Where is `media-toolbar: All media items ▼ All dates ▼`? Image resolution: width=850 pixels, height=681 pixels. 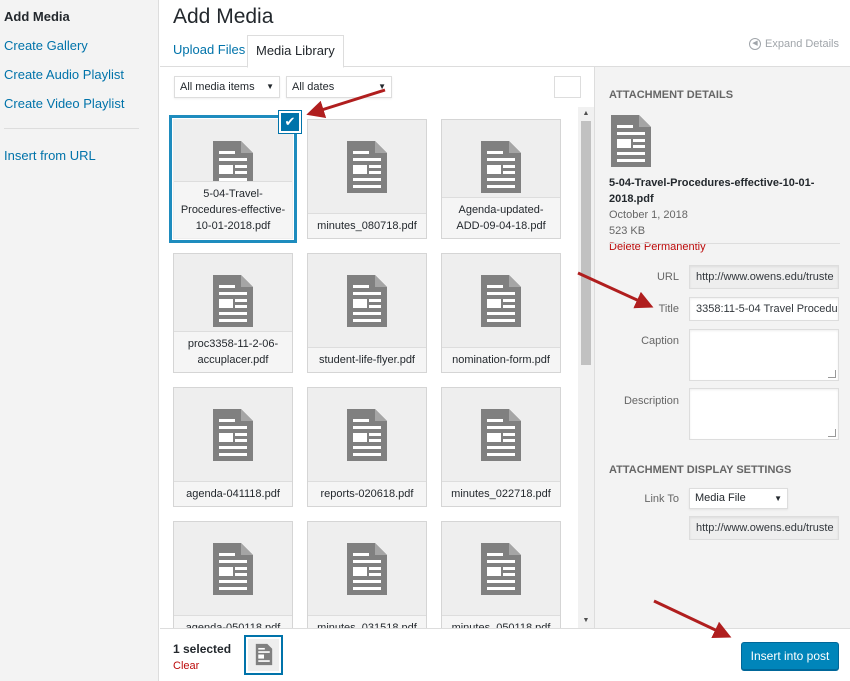 media-toolbar: All media items ▼ All dates ▼ is located at coordinates (377, 87).